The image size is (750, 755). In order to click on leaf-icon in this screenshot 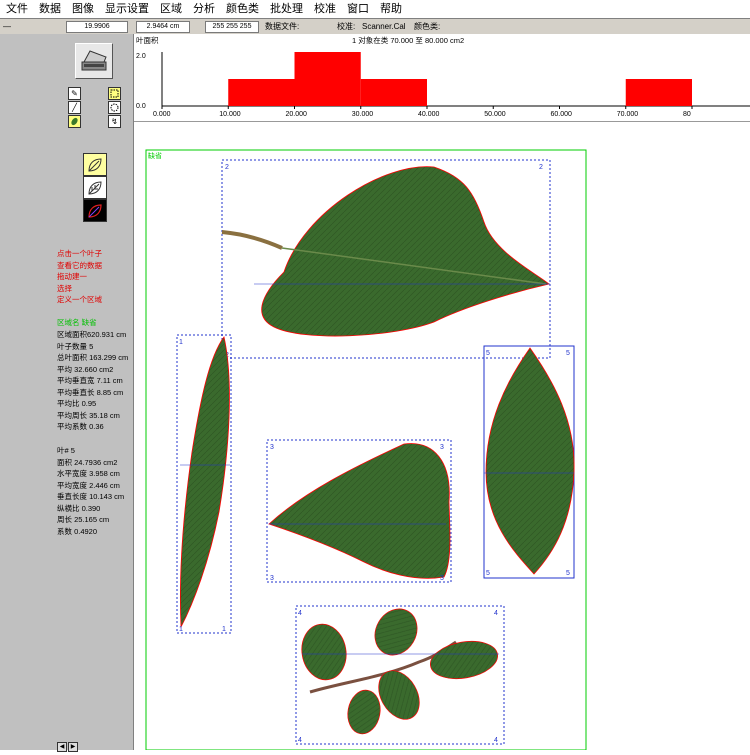, I will do `click(74, 121)`.